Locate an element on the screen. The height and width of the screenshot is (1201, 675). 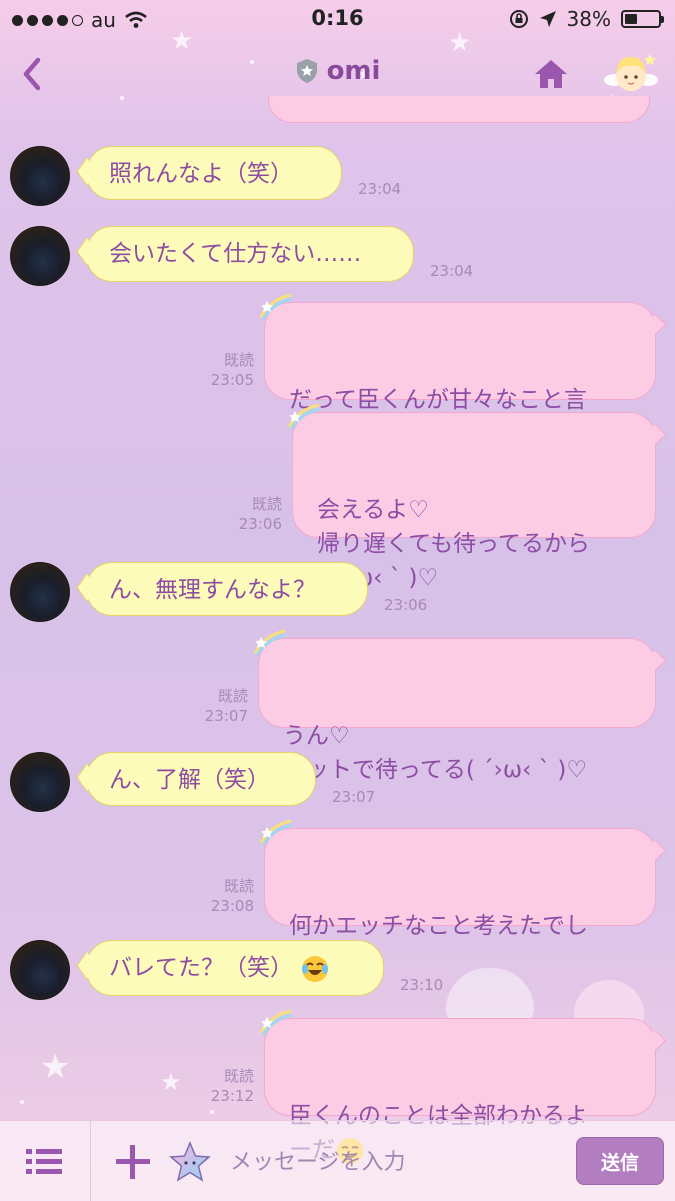
previous-message-edge is located at coordinates (459, 109).